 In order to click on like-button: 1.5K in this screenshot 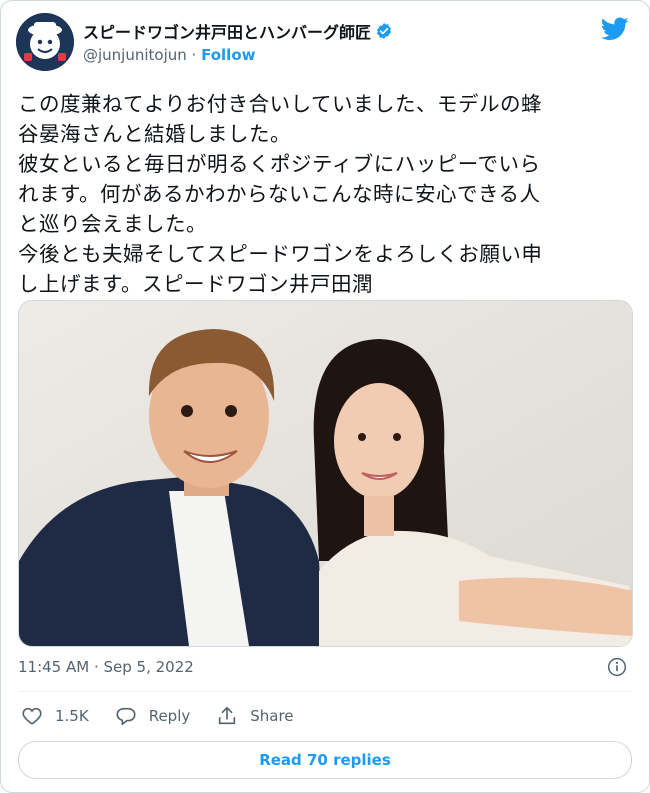, I will do `click(55, 716)`.